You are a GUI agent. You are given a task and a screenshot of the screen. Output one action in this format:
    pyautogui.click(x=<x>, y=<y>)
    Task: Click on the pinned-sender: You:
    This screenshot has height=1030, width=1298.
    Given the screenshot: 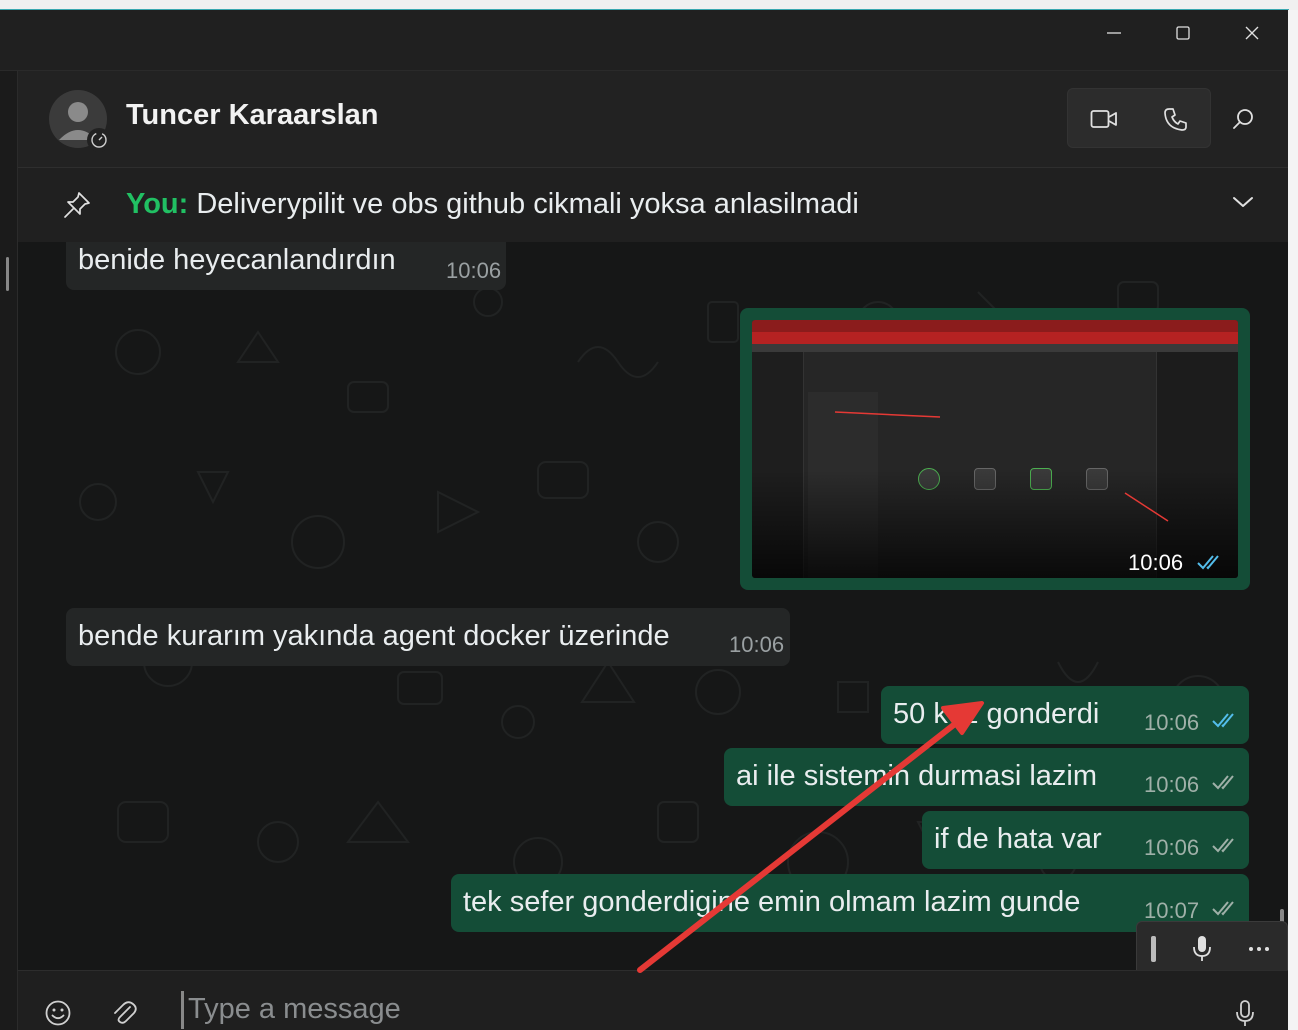 What is the action you would take?
    pyautogui.click(x=157, y=204)
    